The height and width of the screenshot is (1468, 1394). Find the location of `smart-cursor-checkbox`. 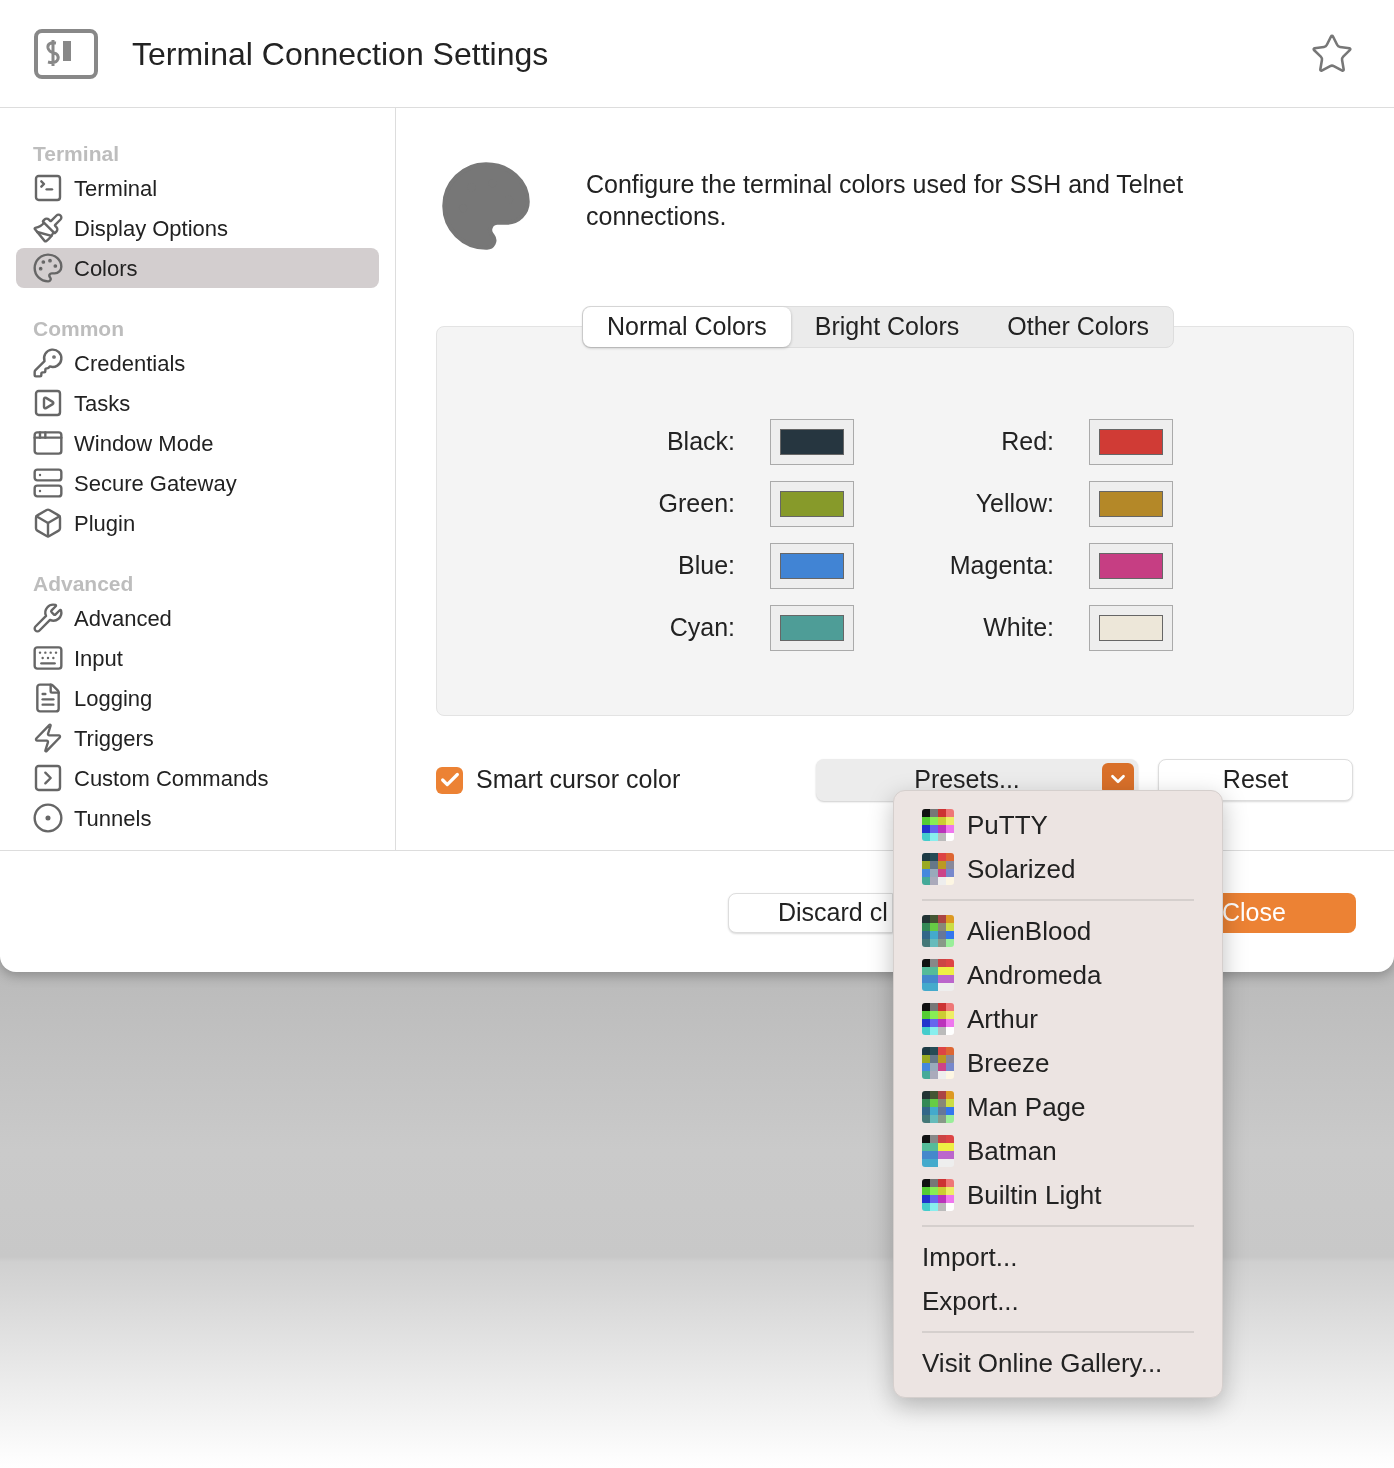

smart-cursor-checkbox is located at coordinates (449, 780).